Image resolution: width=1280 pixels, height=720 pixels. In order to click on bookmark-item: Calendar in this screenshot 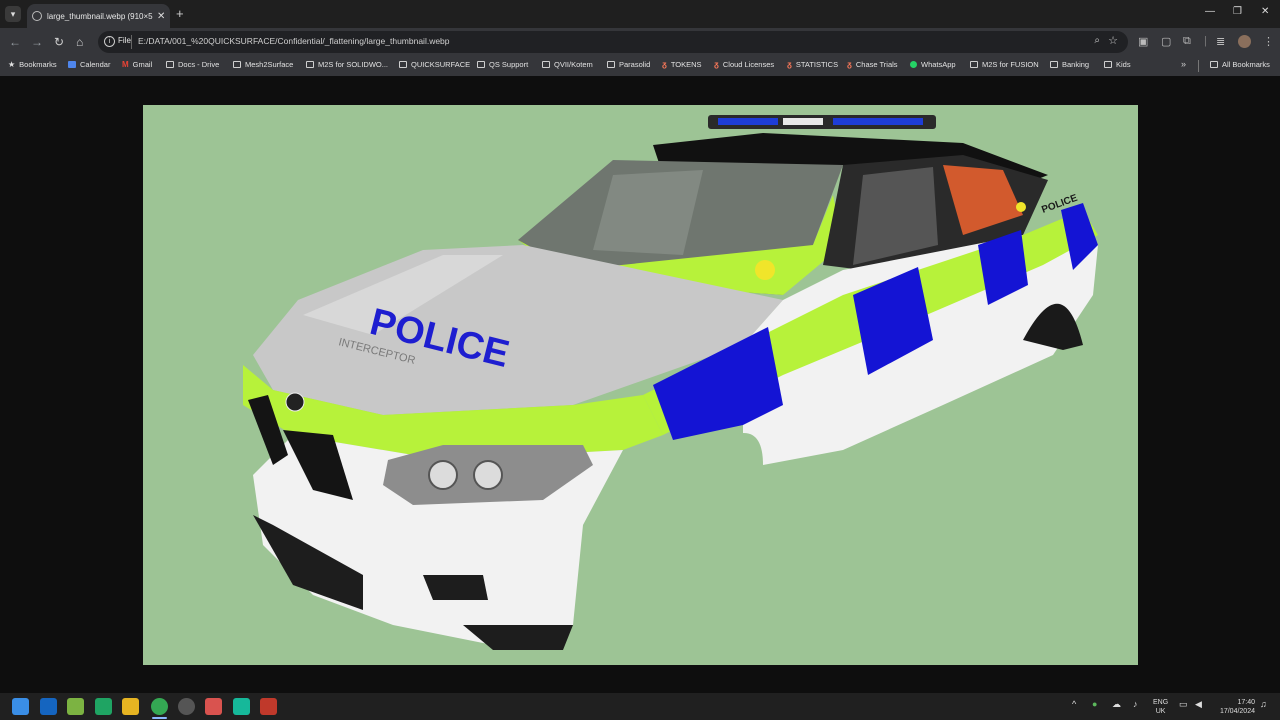, I will do `click(89, 64)`.